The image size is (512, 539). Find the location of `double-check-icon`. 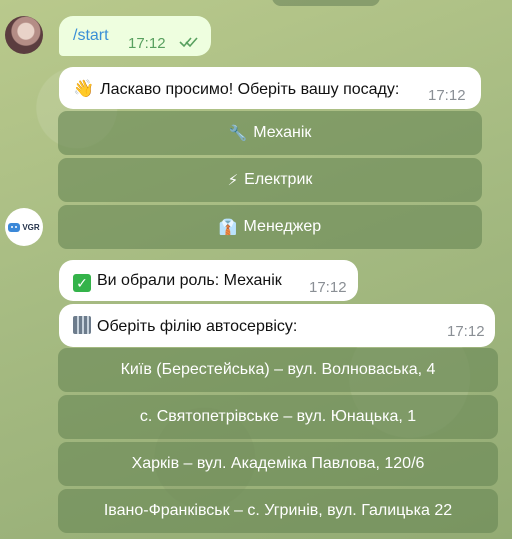

double-check-icon is located at coordinates (188, 42).